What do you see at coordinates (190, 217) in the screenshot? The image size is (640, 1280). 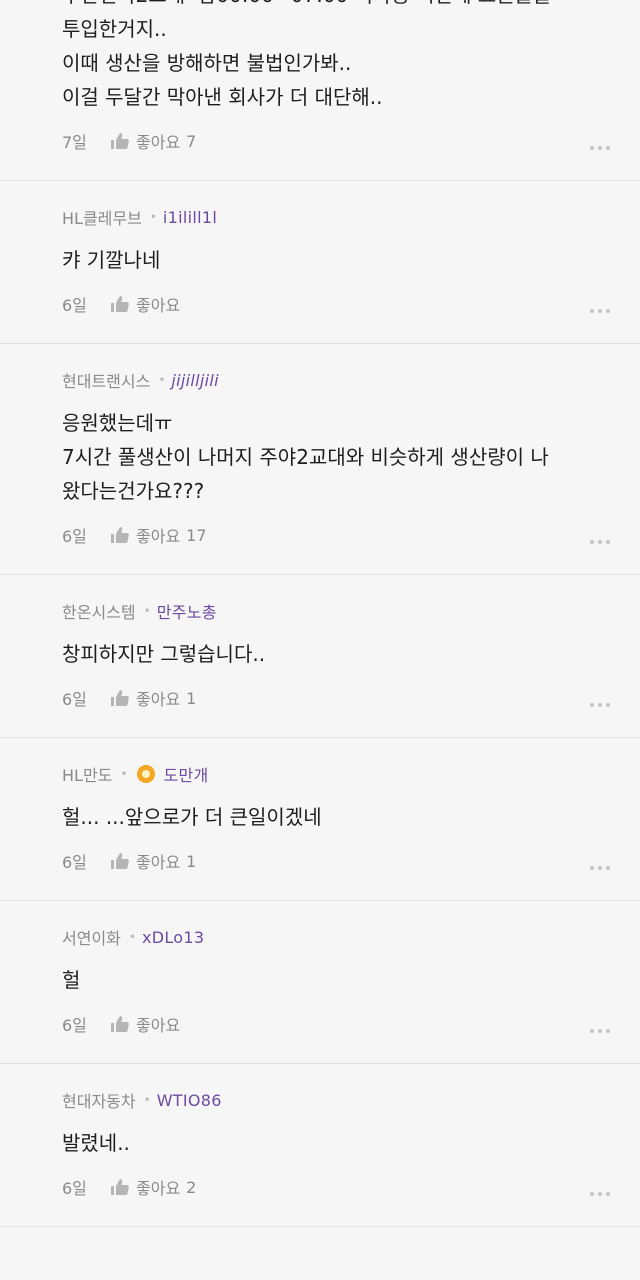 I see `nickname: i1ilill1l` at bounding box center [190, 217].